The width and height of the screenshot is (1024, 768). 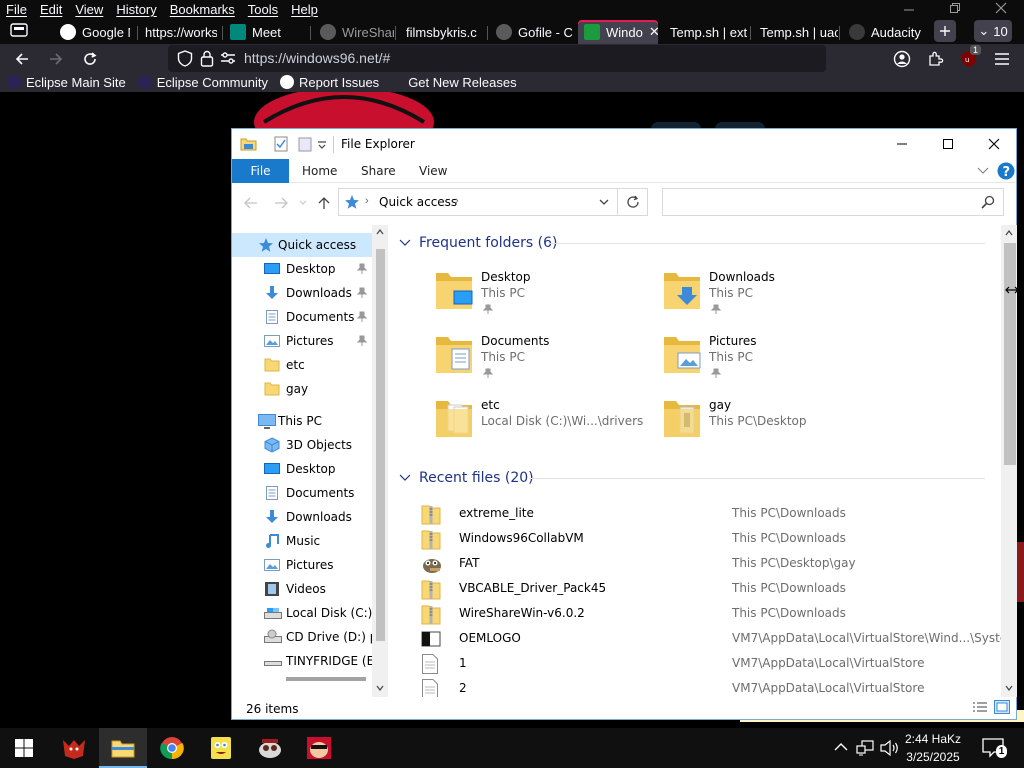 I want to click on menu-tools: Tools, so click(x=263, y=10).